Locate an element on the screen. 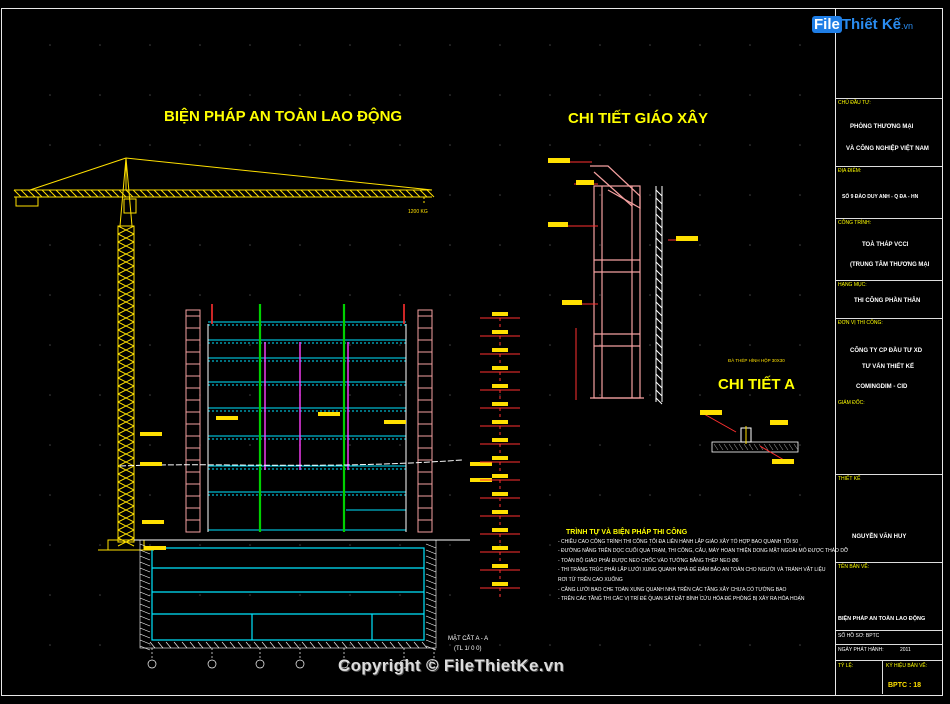 The width and height of the screenshot is (950, 704). logo-file: File is located at coordinates (827, 24).